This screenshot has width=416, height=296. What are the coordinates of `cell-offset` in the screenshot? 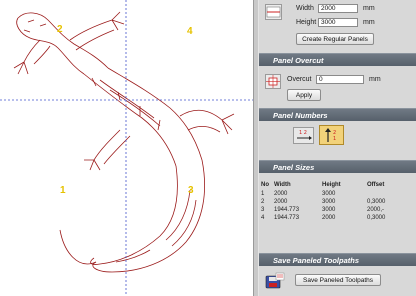 It's located at (382, 194).